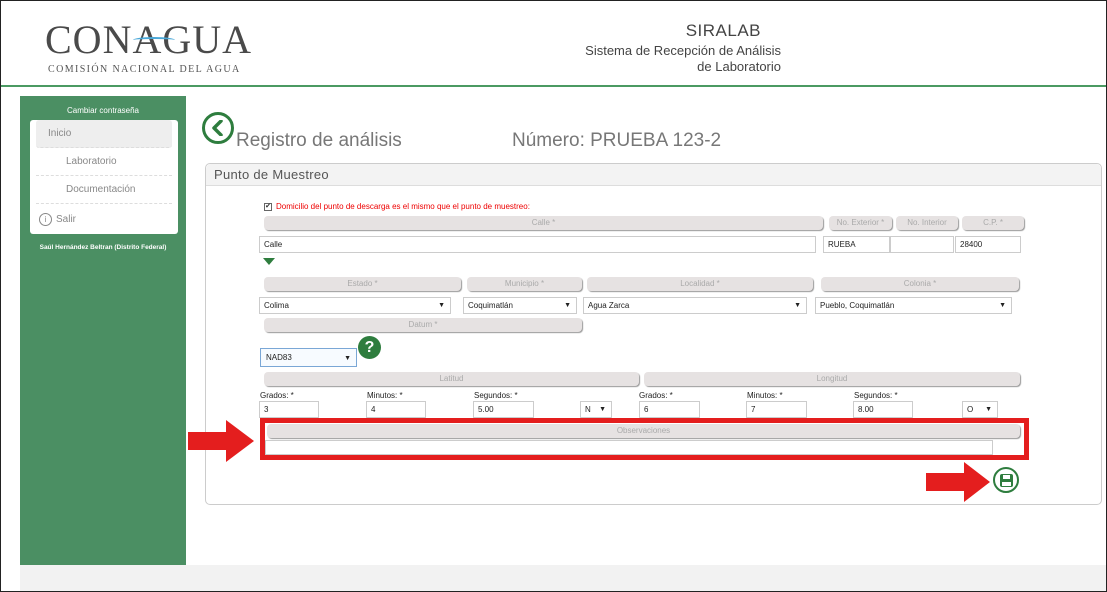  What do you see at coordinates (268, 207) in the screenshot?
I see `same-address-checkbox: ✔` at bounding box center [268, 207].